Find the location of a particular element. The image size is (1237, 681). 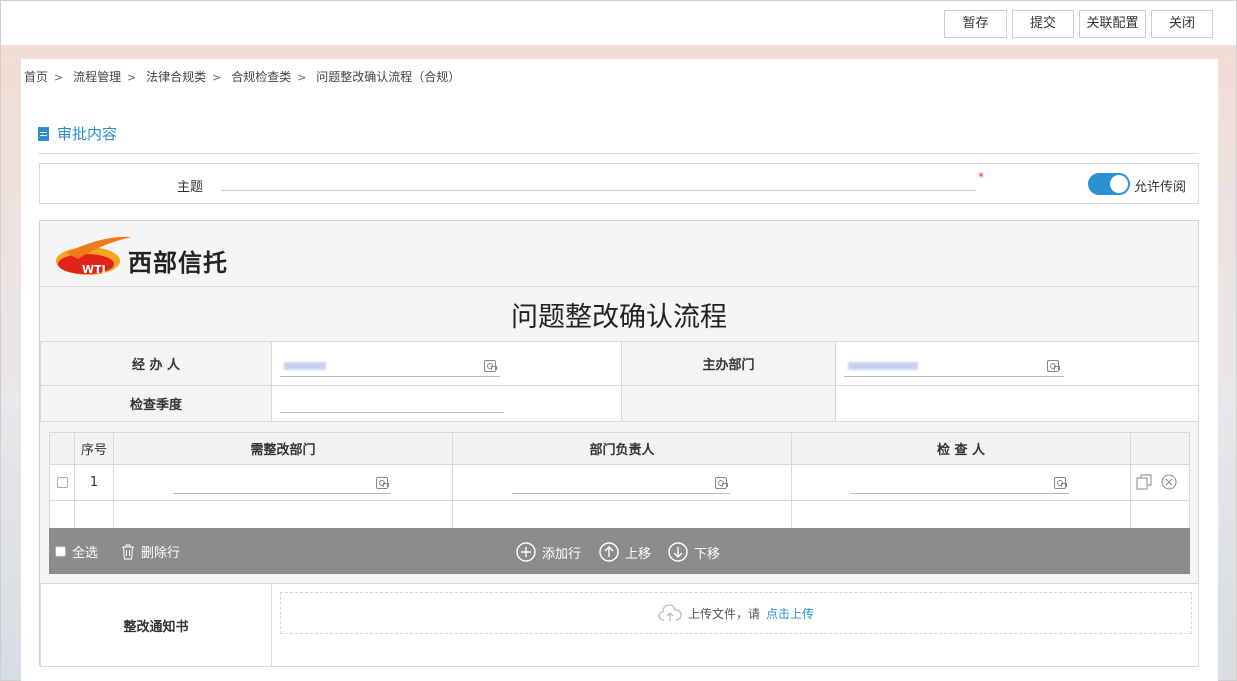

move-up-button: 上移 is located at coordinates (625, 552).